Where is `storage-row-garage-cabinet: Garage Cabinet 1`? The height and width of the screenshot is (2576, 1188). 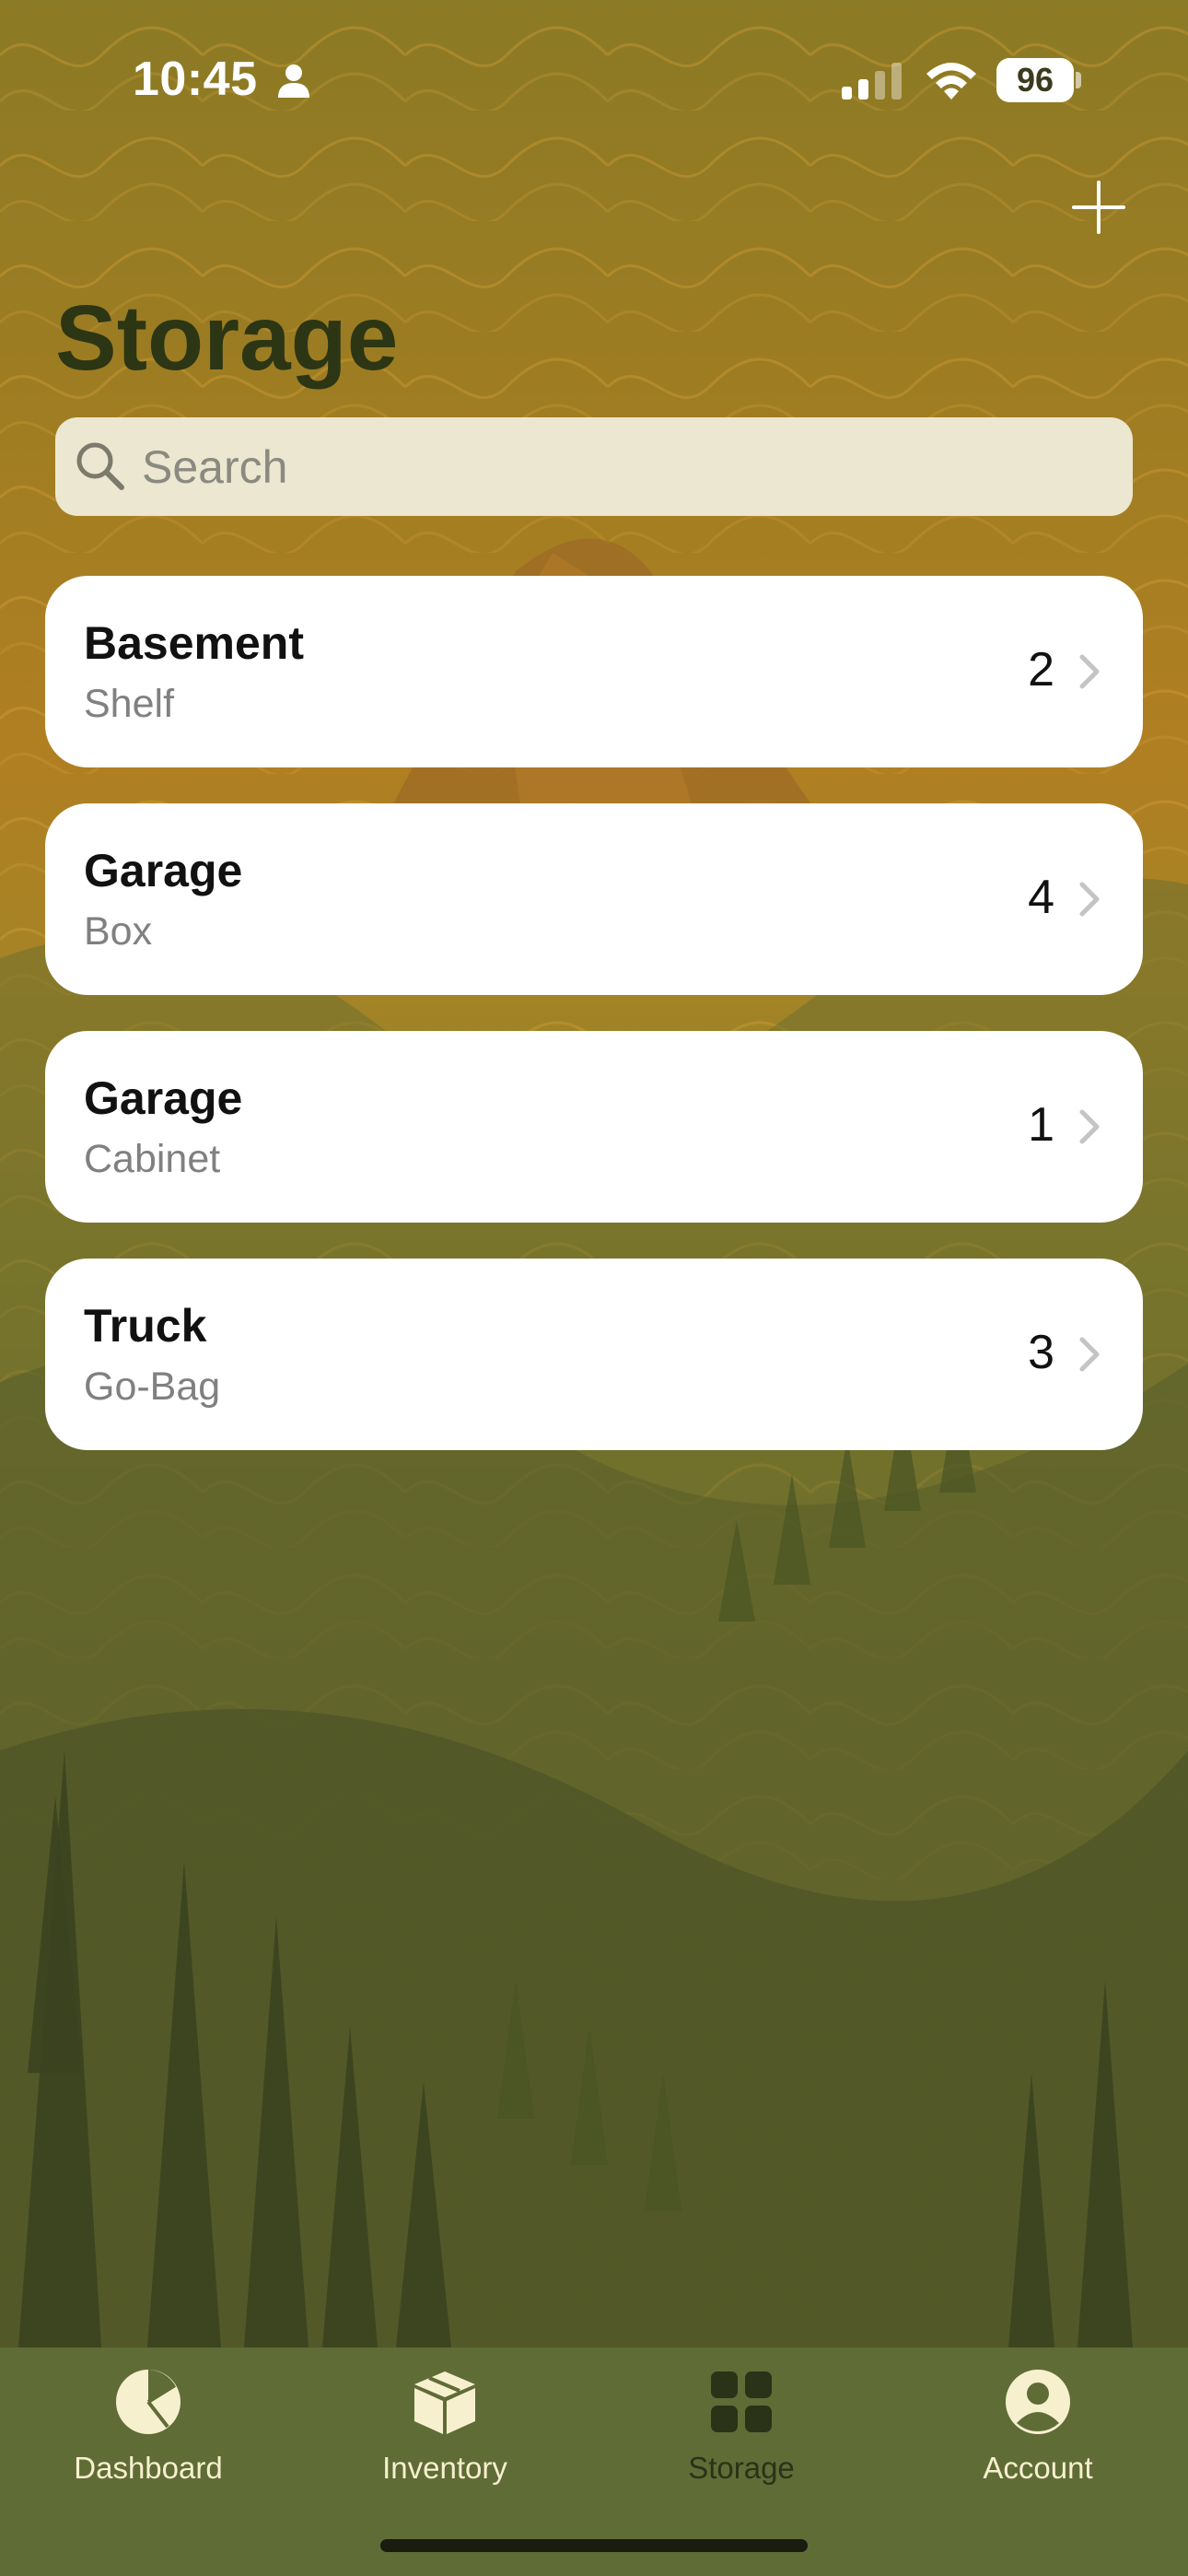
storage-row-garage-cabinet: Garage Cabinet 1 is located at coordinates (594, 1127).